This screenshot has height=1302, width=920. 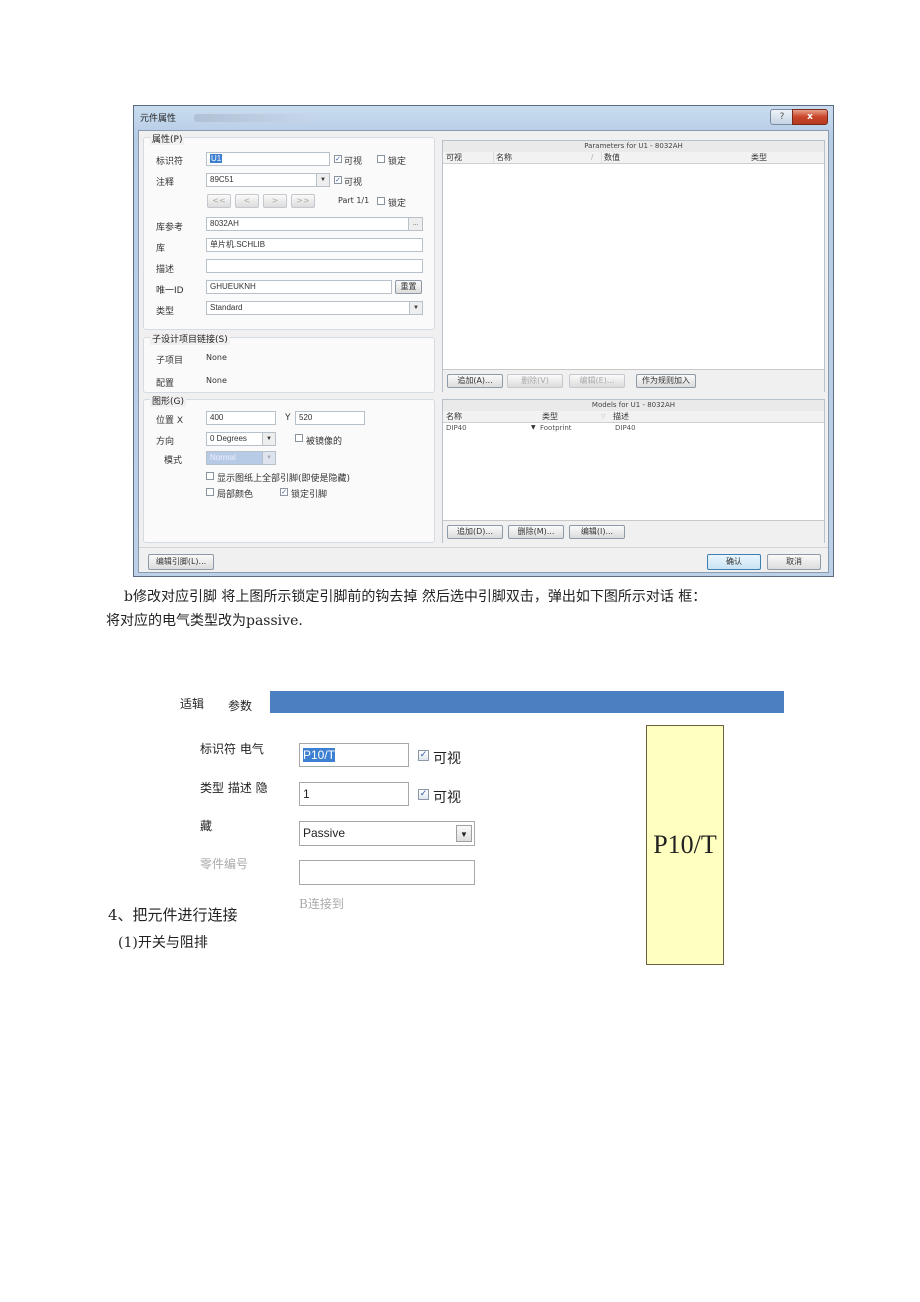 What do you see at coordinates (456, 428) in the screenshot?
I see `model-name: DIP40` at bounding box center [456, 428].